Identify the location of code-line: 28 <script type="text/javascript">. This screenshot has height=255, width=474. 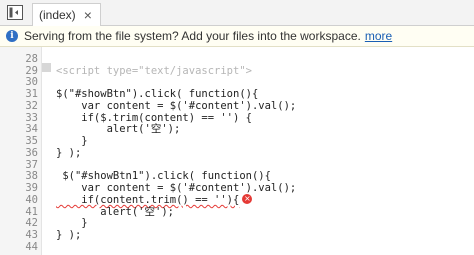
(237, 61).